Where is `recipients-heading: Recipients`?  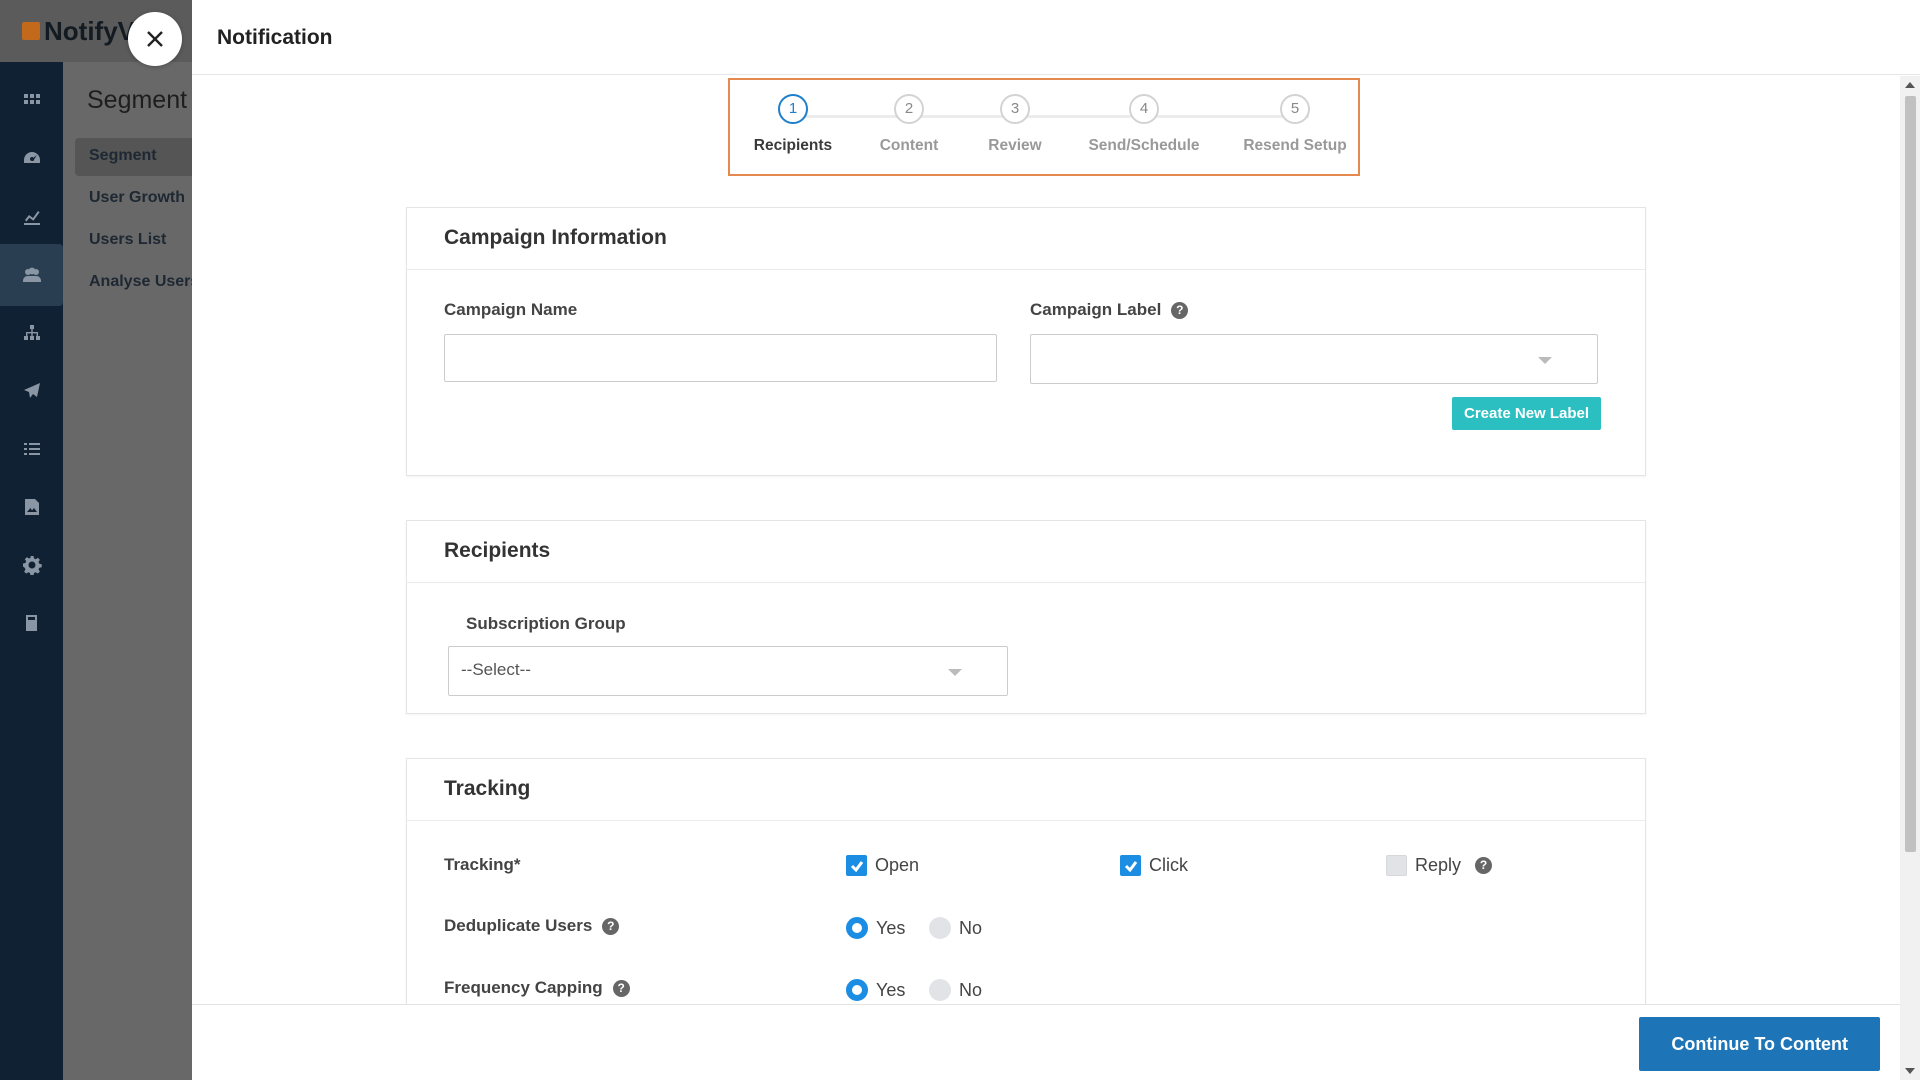
recipients-heading: Recipients is located at coordinates (1026, 552).